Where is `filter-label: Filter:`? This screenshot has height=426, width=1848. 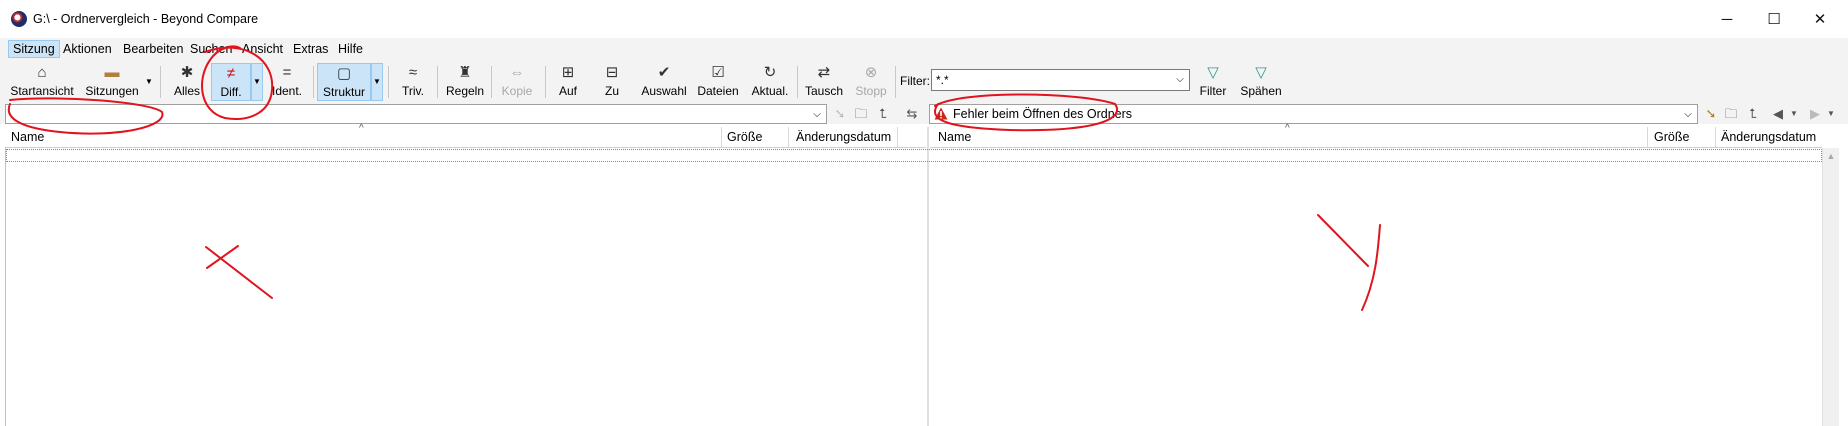
filter-label: Filter: is located at coordinates (915, 81).